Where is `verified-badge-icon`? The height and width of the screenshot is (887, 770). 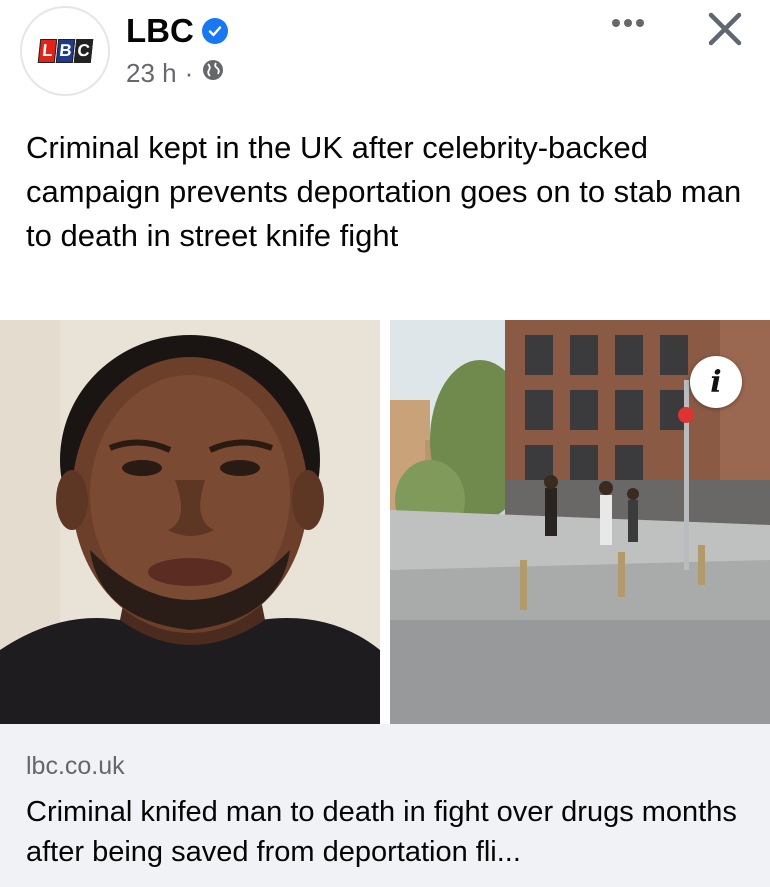 verified-badge-icon is located at coordinates (214, 31).